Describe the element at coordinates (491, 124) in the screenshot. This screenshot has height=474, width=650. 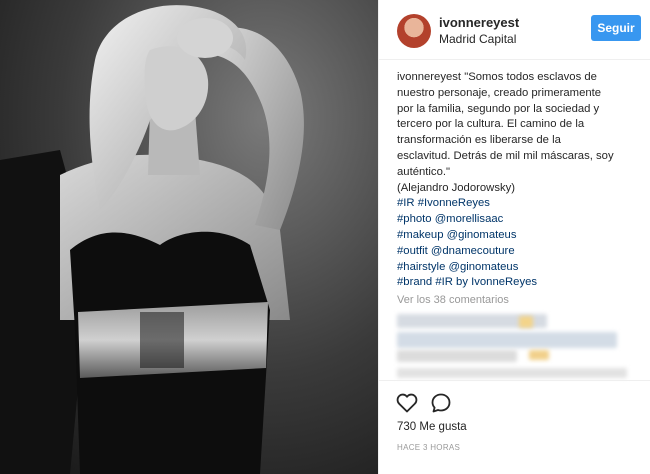
I see `caption-text-line: tercero por la cultura. El camino de la` at that location.